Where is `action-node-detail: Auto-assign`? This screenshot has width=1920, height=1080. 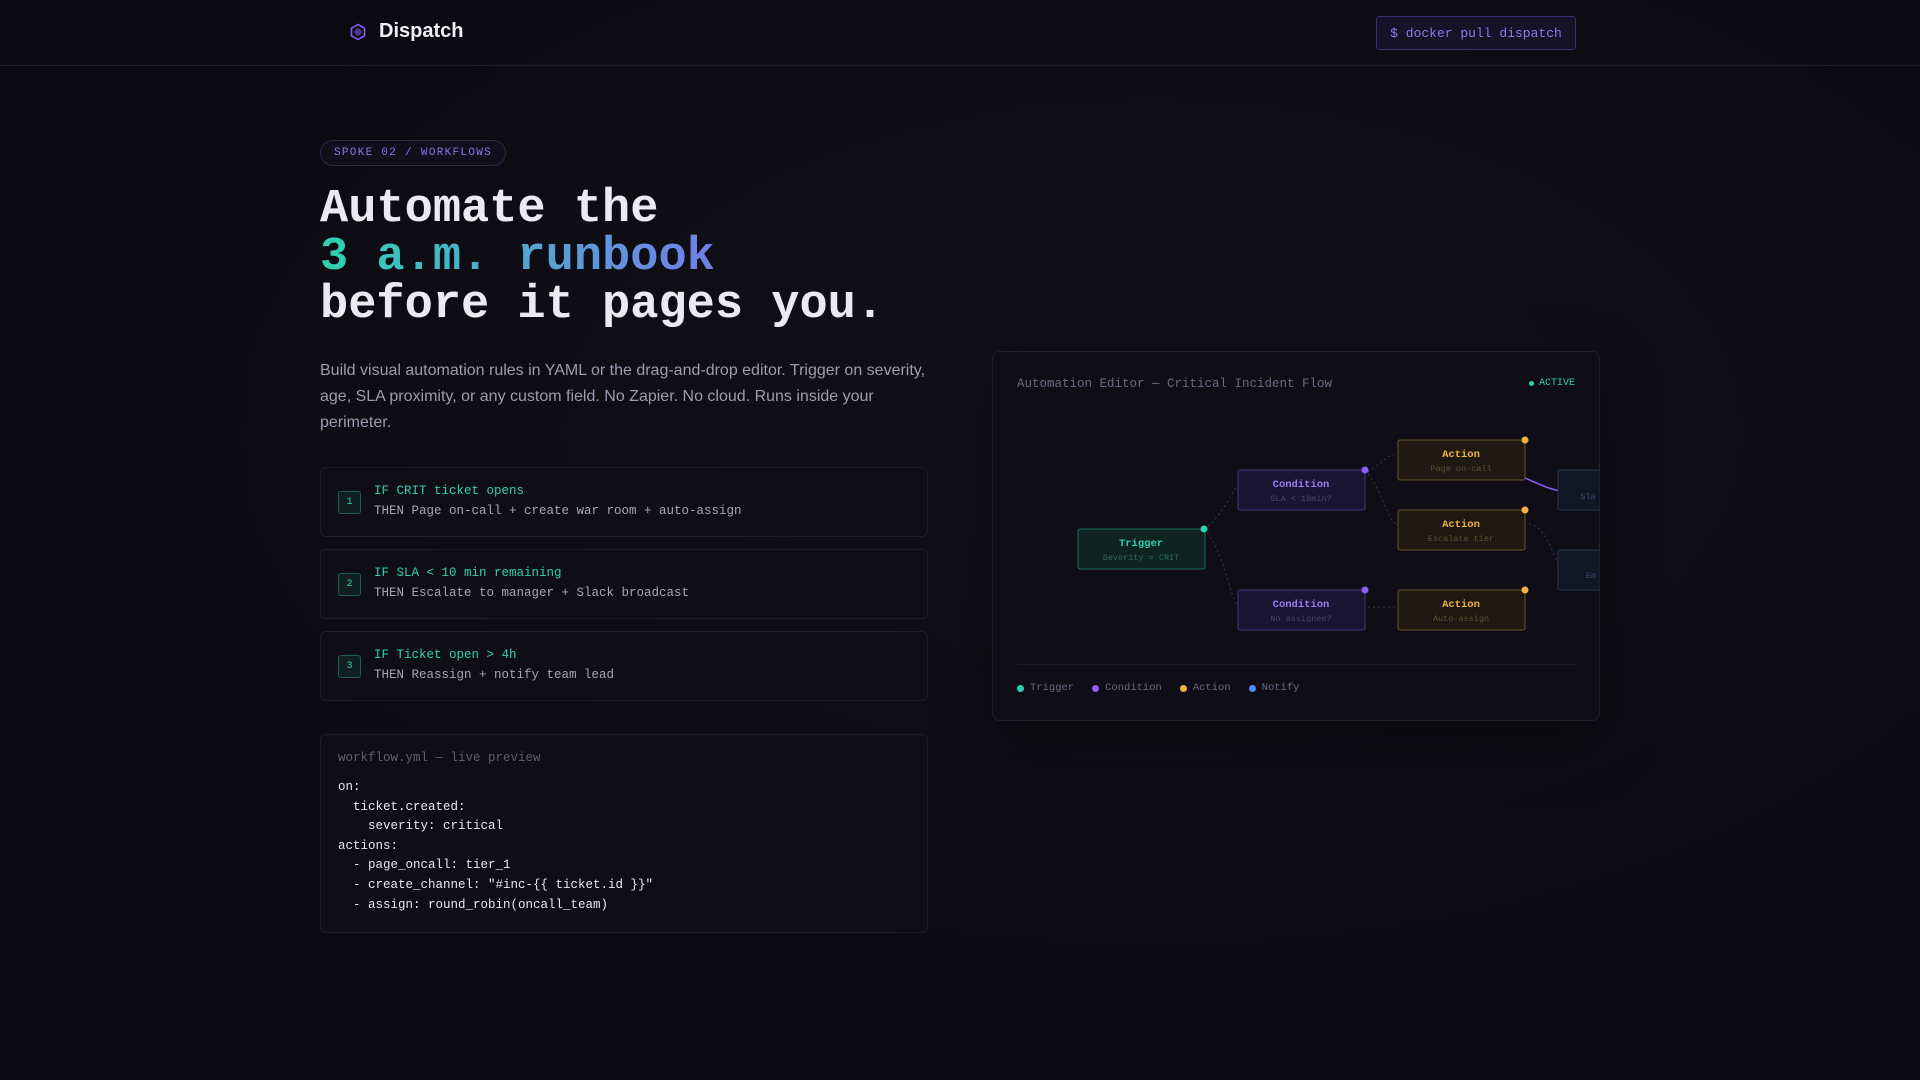
action-node-detail: Auto-assign is located at coordinates (1461, 619).